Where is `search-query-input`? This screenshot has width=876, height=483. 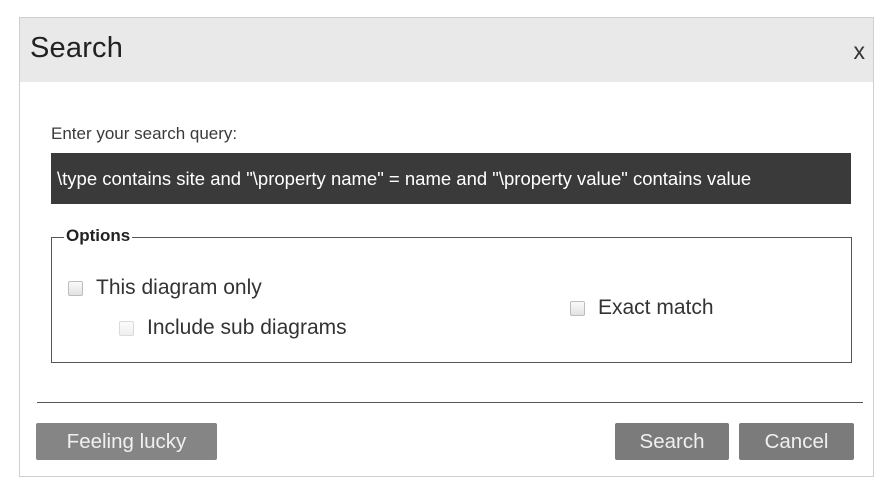 search-query-input is located at coordinates (451, 178).